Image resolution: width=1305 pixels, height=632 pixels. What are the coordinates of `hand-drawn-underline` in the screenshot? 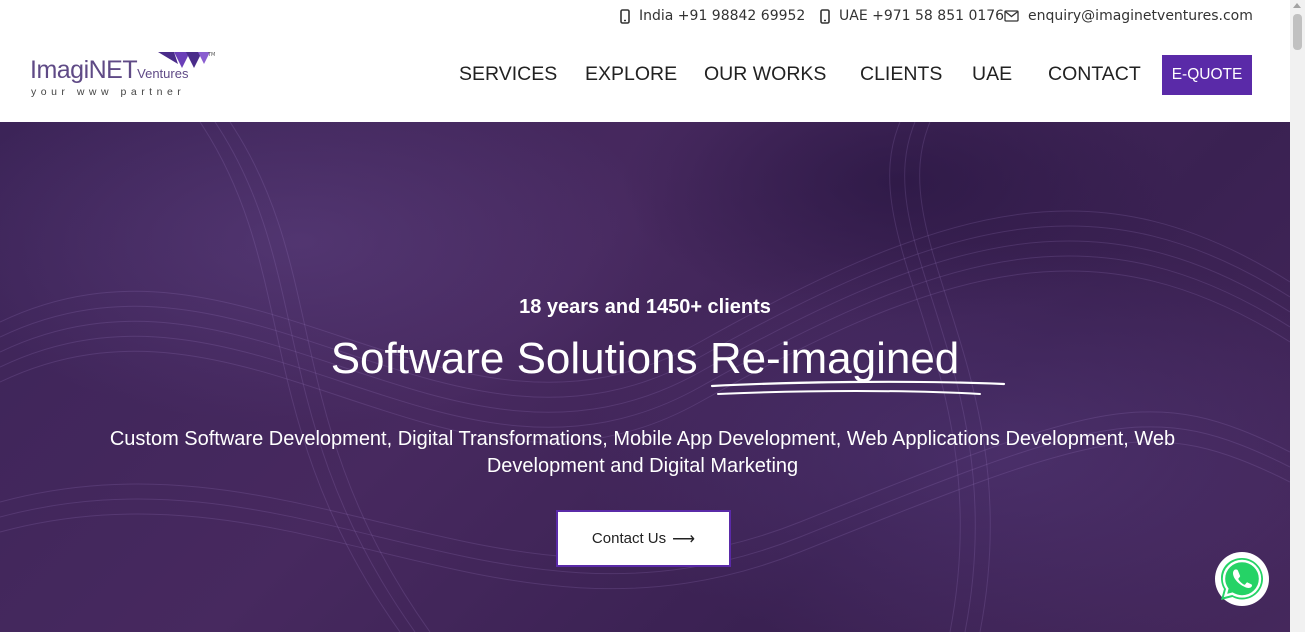 It's located at (857, 387).